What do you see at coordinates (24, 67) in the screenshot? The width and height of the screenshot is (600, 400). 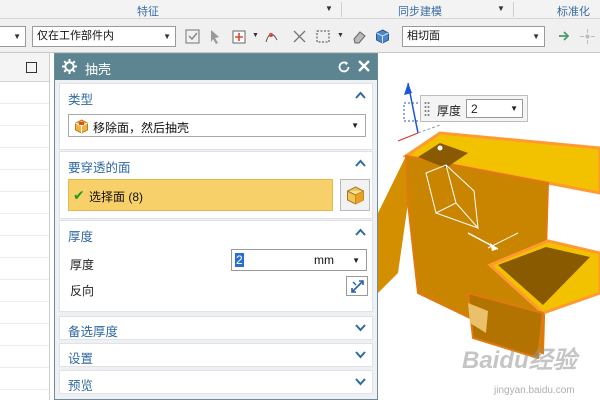 I see `navigator-header` at bounding box center [24, 67].